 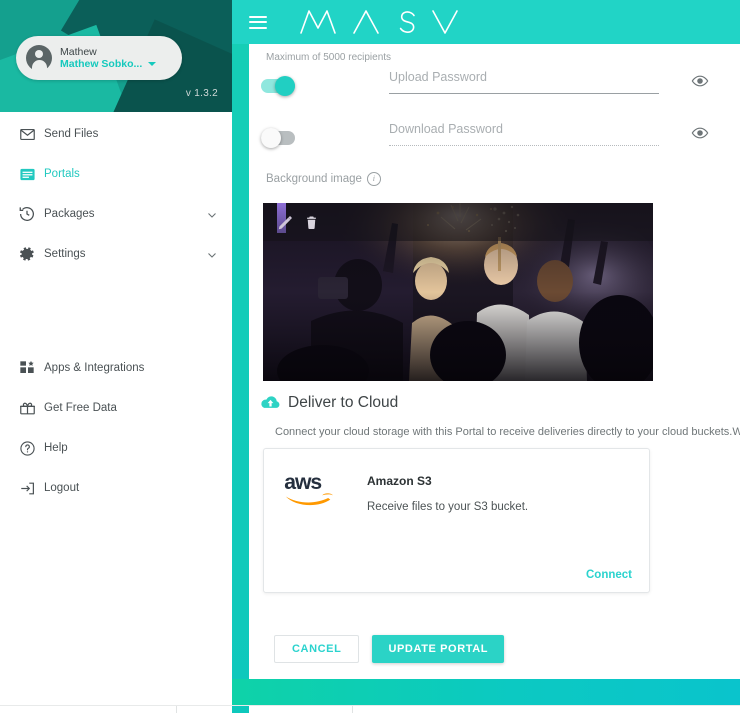 I want to click on upload-password-field: Upload Password, so click(x=549, y=82).